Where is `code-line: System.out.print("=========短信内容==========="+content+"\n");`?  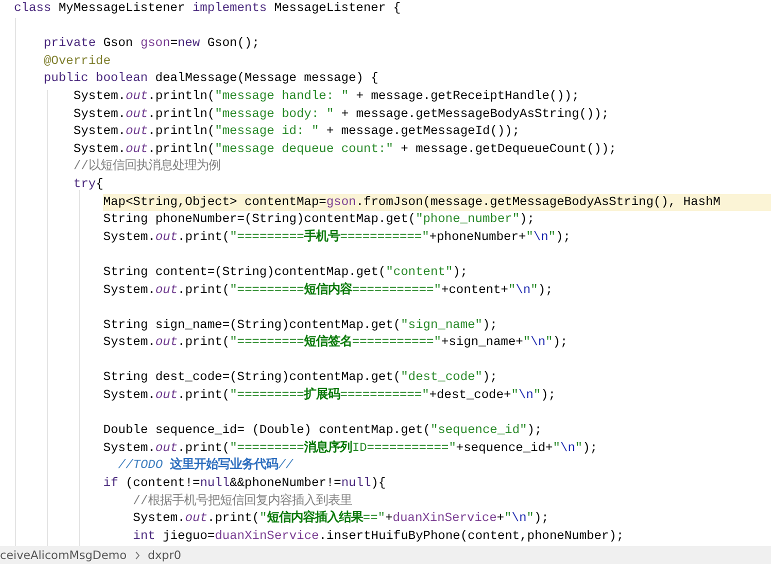 code-line: System.out.print("=========短信内容==========="+content+"\n"); is located at coordinates (328, 290).